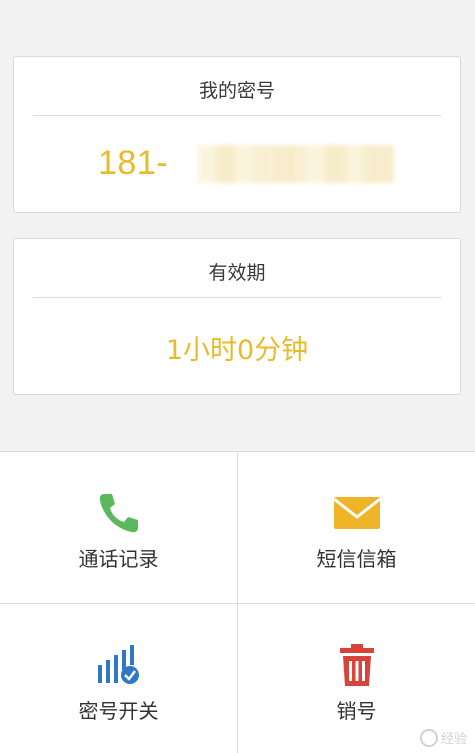 The width and height of the screenshot is (475, 753). I want to click on call-log-button: 通话记录, so click(118, 527).